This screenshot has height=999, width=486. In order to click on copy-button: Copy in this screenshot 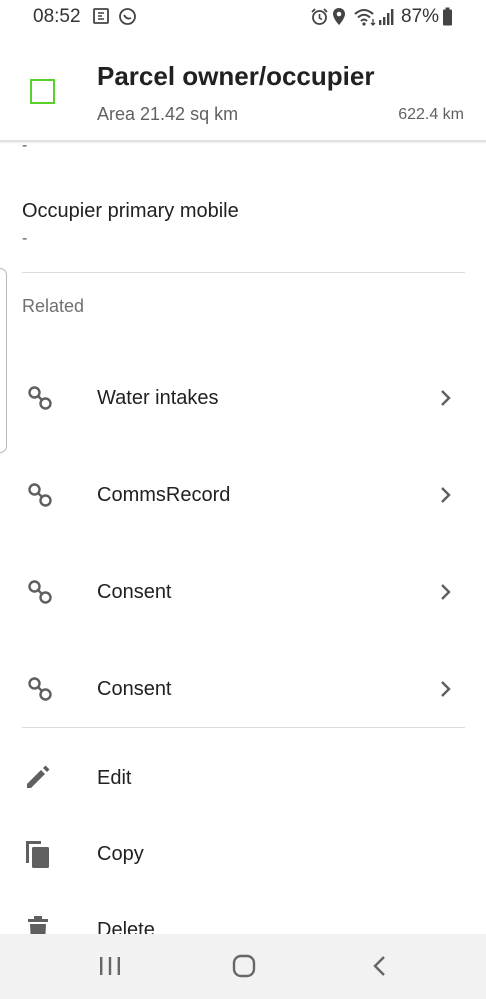, I will do `click(243, 854)`.